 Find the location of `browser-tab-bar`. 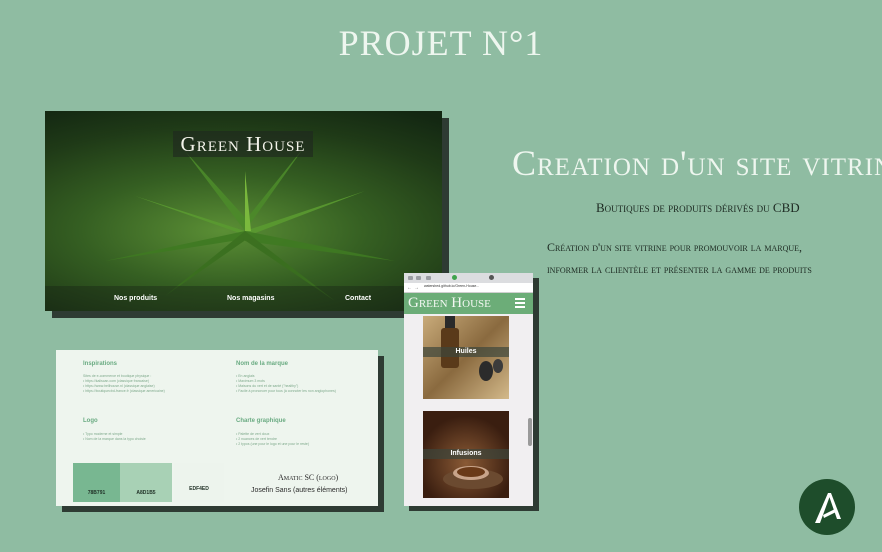

browser-tab-bar is located at coordinates (468, 278).